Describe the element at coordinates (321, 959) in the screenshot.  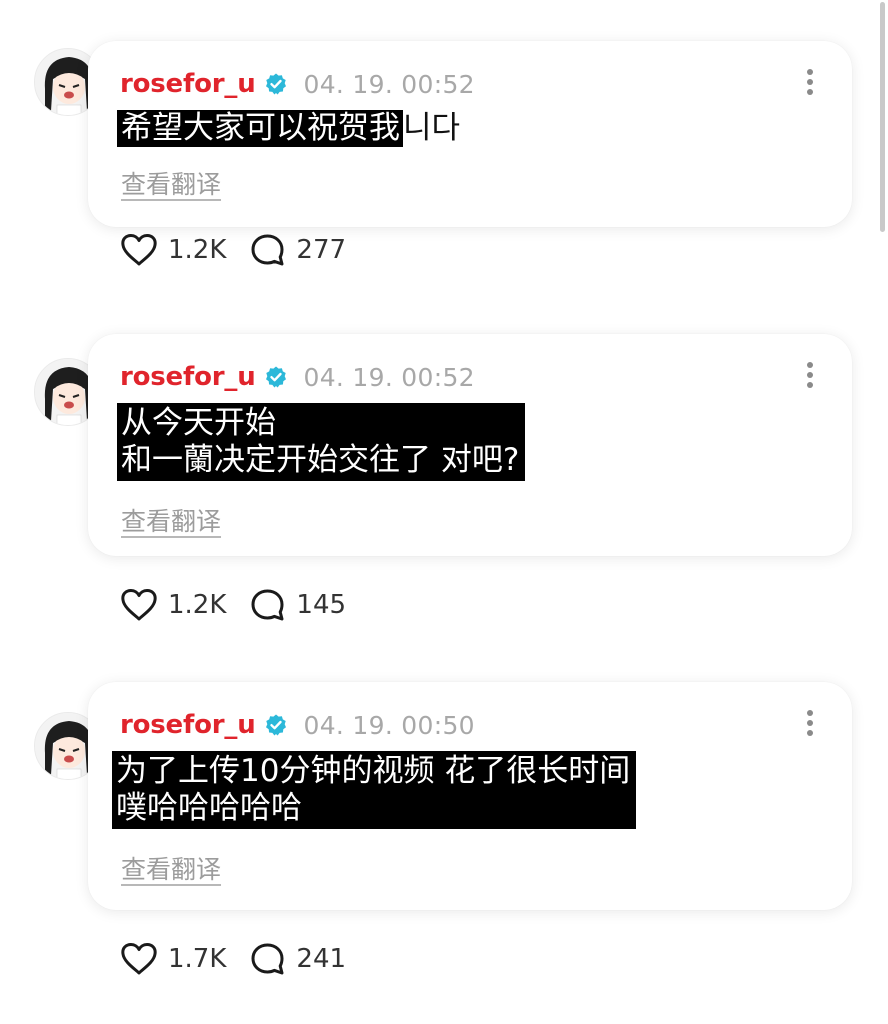
I see `comment-count: 241` at that location.